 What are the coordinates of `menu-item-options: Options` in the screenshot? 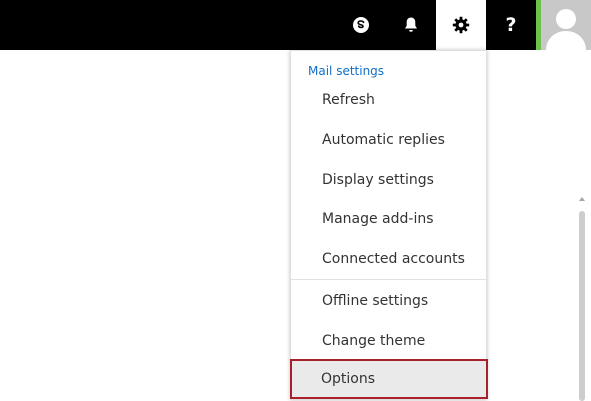 It's located at (389, 379).